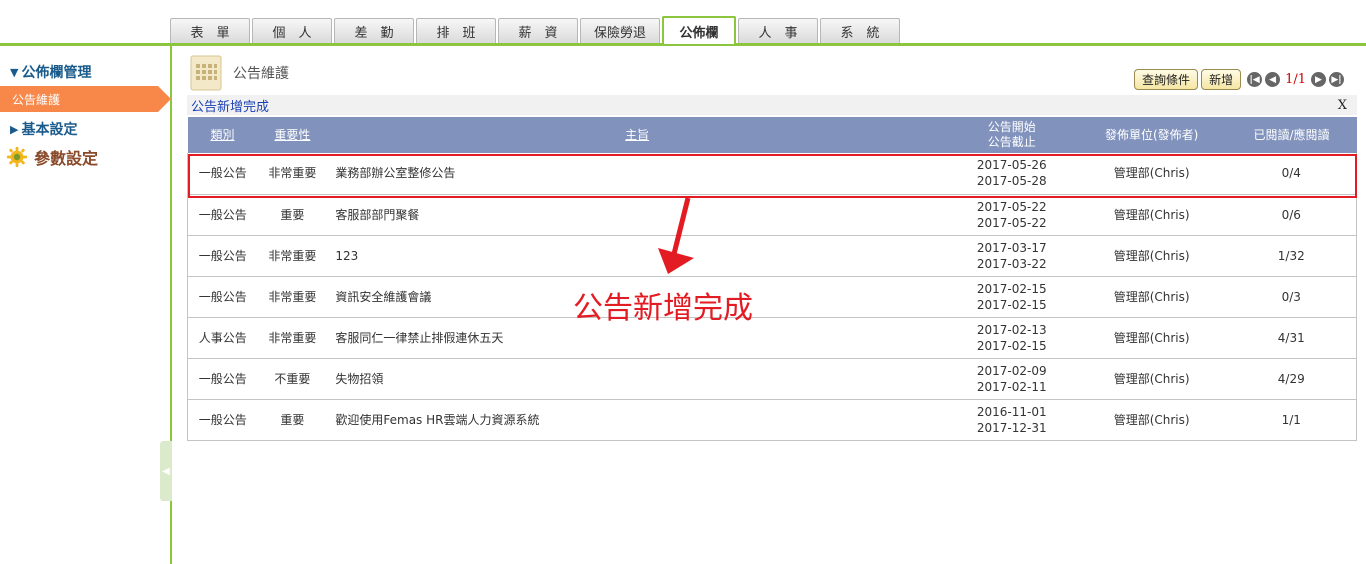 The width and height of the screenshot is (1366, 564). What do you see at coordinates (1291, 419) in the screenshot?
I see `cell-read: 1/1` at bounding box center [1291, 419].